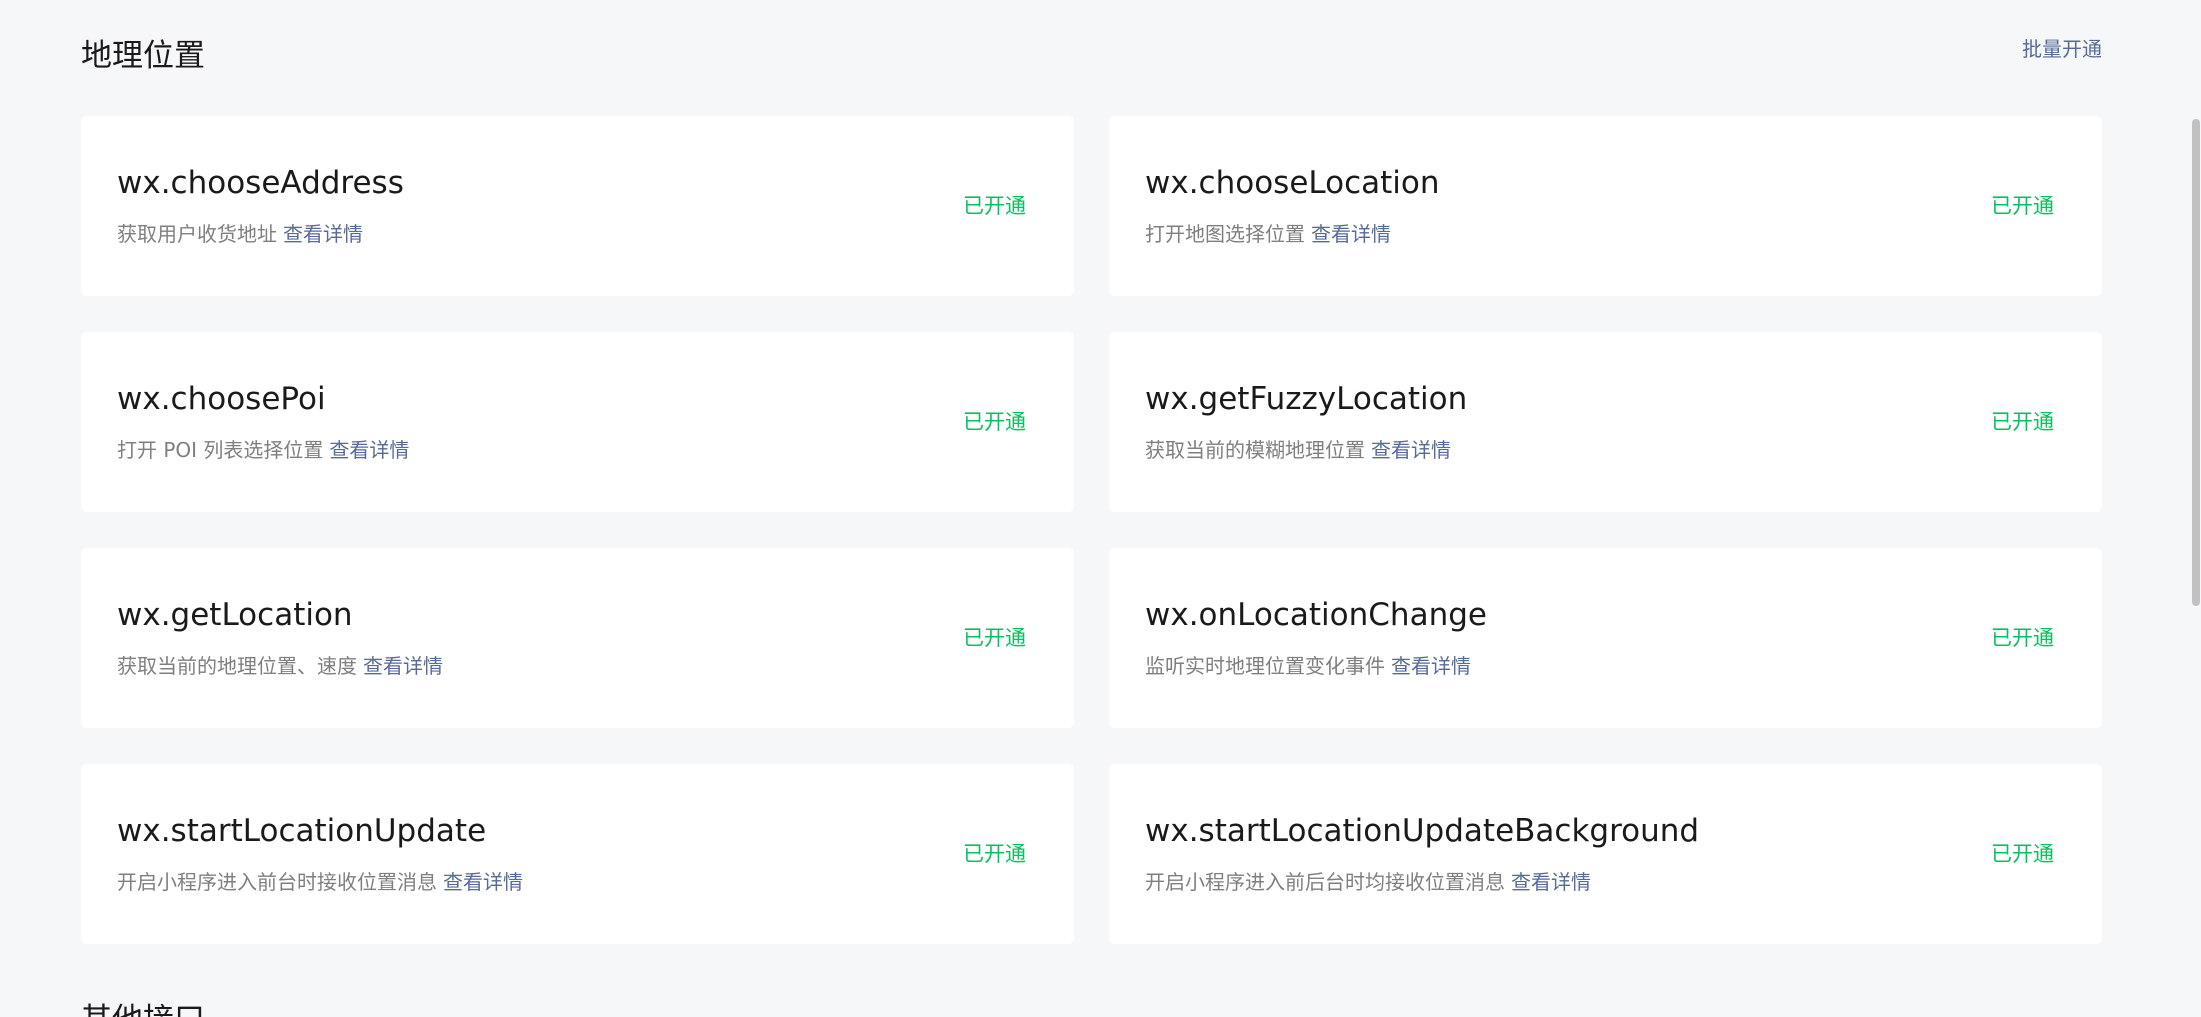 This screenshot has height=1017, width=2201. What do you see at coordinates (143, 1007) in the screenshot?
I see `next-section-title: 其他接口` at bounding box center [143, 1007].